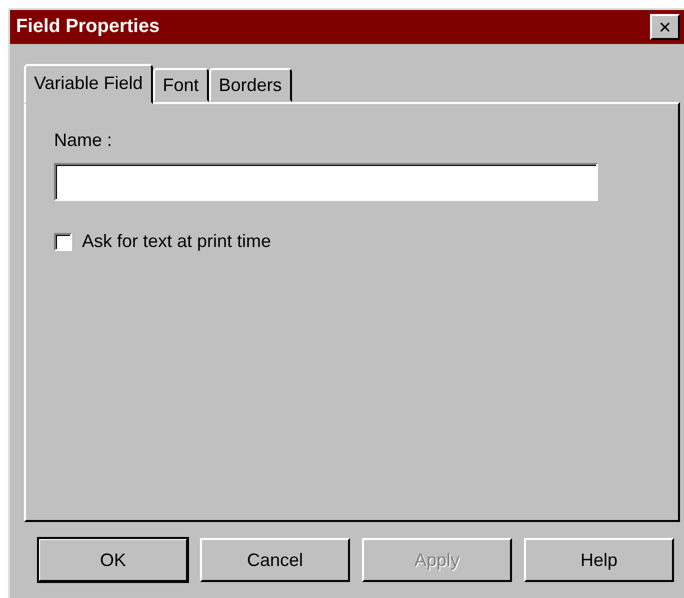 This screenshot has height=598, width=684. I want to click on dialog-button: Cancel, so click(275, 560).